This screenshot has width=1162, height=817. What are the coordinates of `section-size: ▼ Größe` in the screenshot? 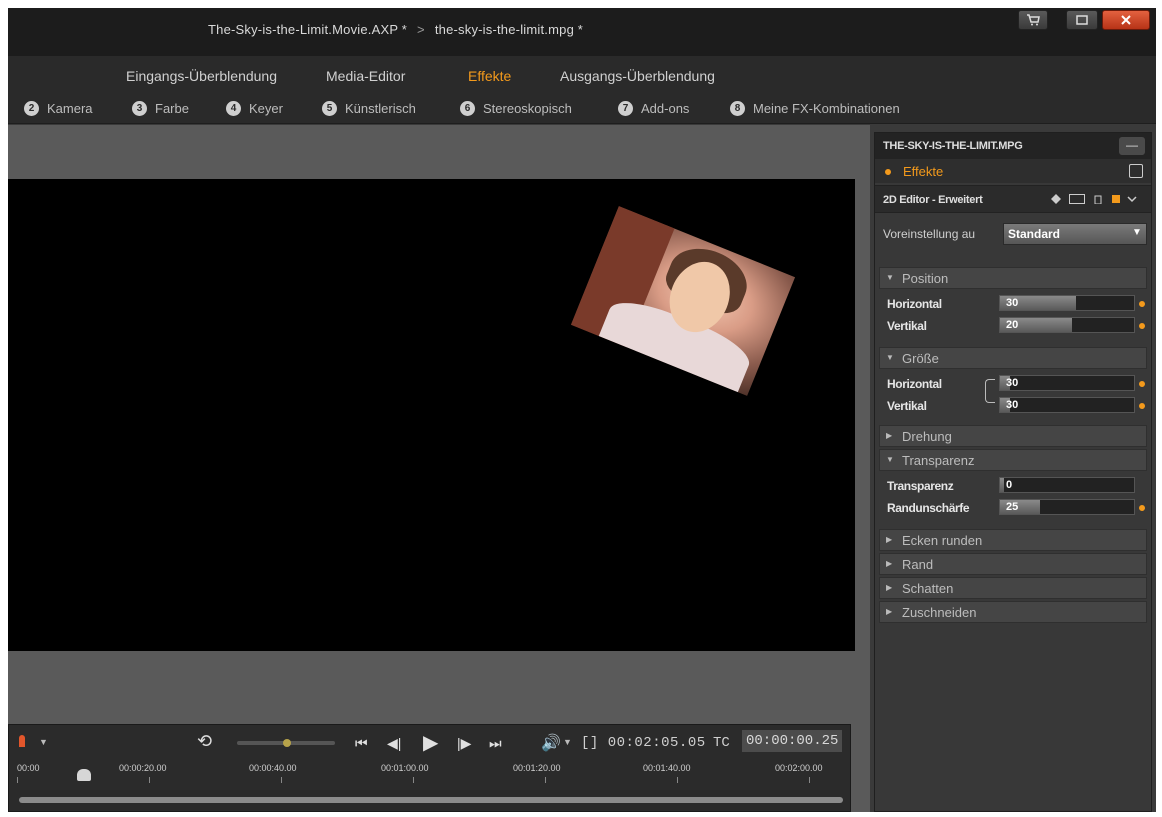 It's located at (1013, 358).